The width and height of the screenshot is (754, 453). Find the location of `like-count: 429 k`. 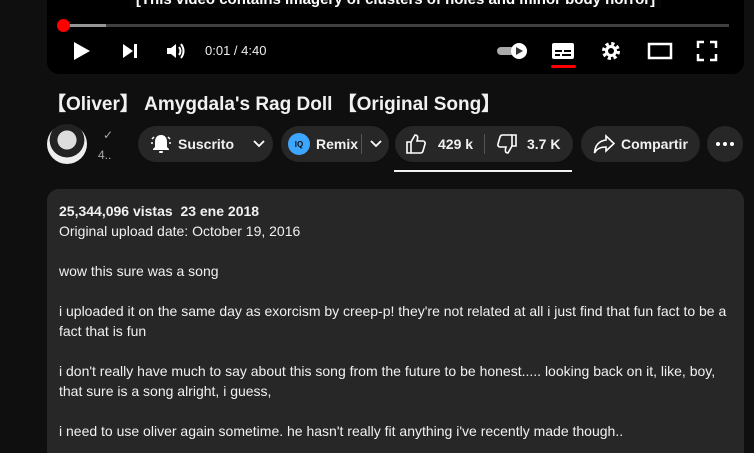

like-count: 429 k is located at coordinates (456, 144).